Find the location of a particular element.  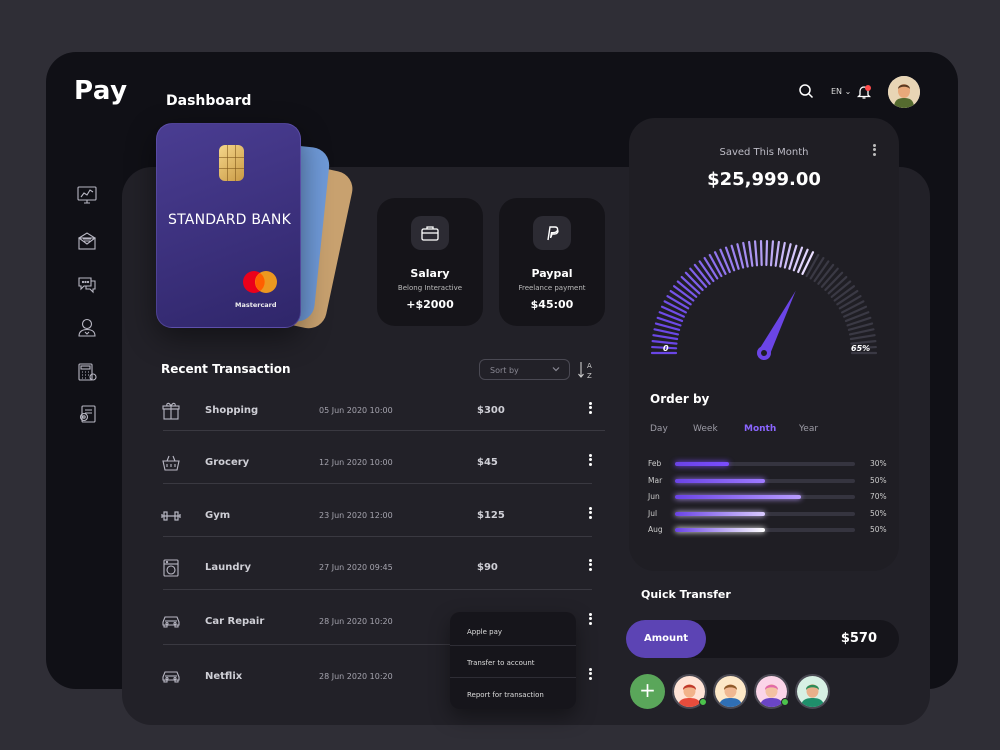

transfer-amount-value: $570 is located at coordinates (859, 638).